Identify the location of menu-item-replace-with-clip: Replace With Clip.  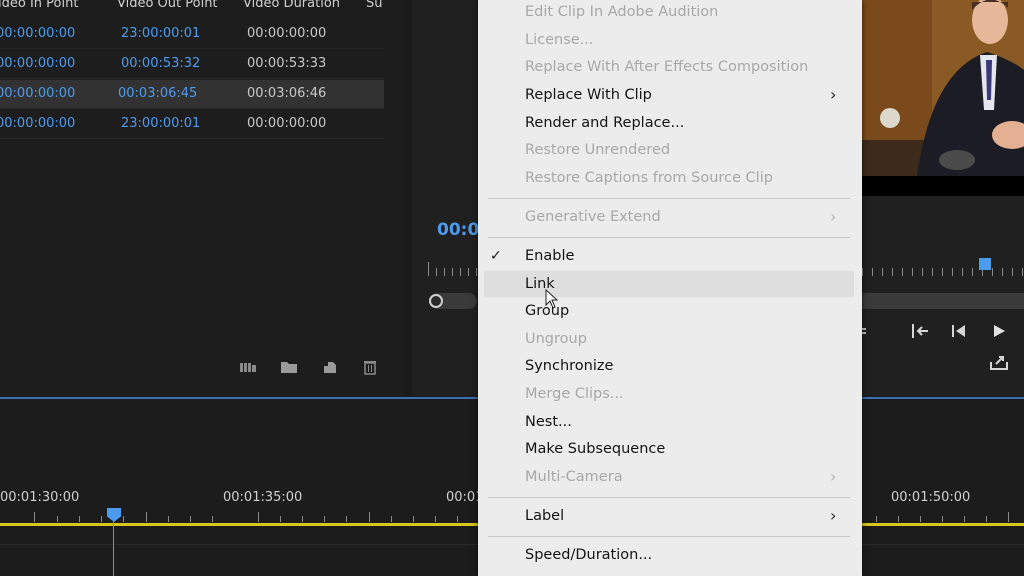
(588, 95).